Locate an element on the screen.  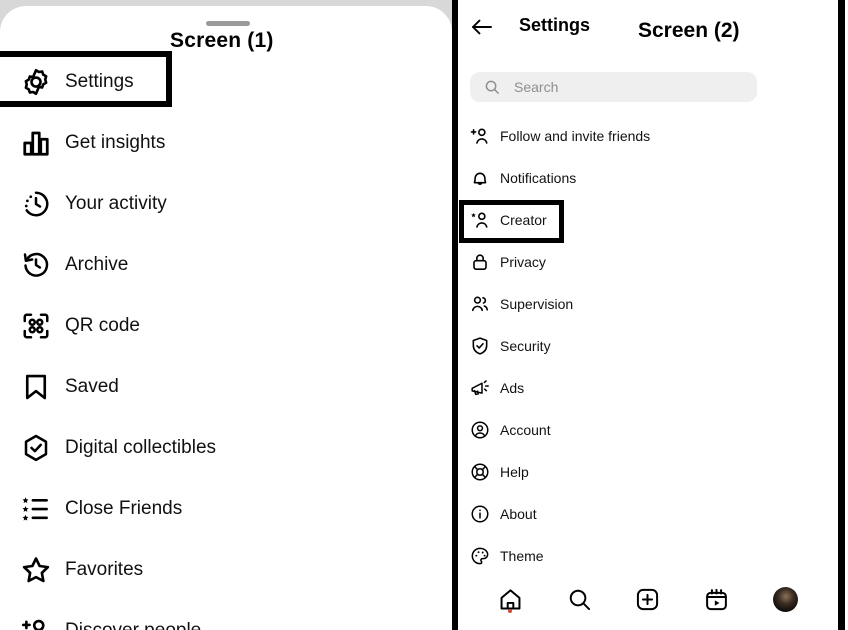
menu-item-label: Your activity is located at coordinates (116, 203).